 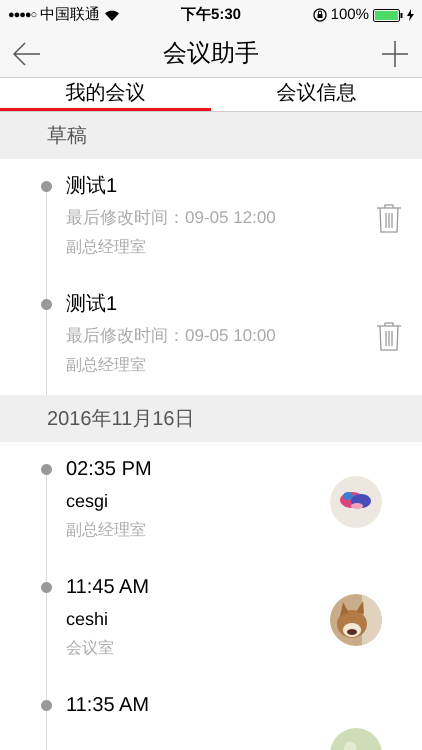 I want to click on wifi-icon, so click(x=112, y=15).